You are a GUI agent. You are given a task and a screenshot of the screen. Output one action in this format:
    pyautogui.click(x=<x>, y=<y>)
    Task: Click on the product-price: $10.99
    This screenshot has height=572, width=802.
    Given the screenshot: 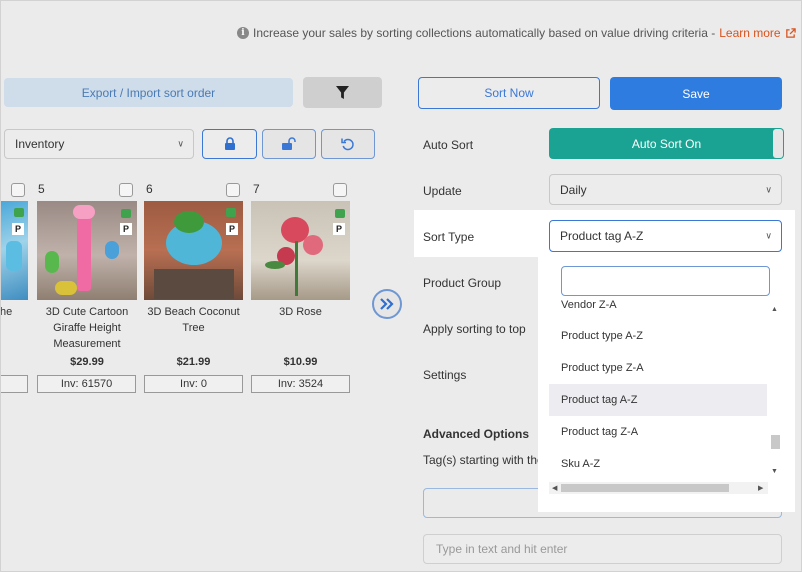 What is the action you would take?
    pyautogui.click(x=300, y=362)
    